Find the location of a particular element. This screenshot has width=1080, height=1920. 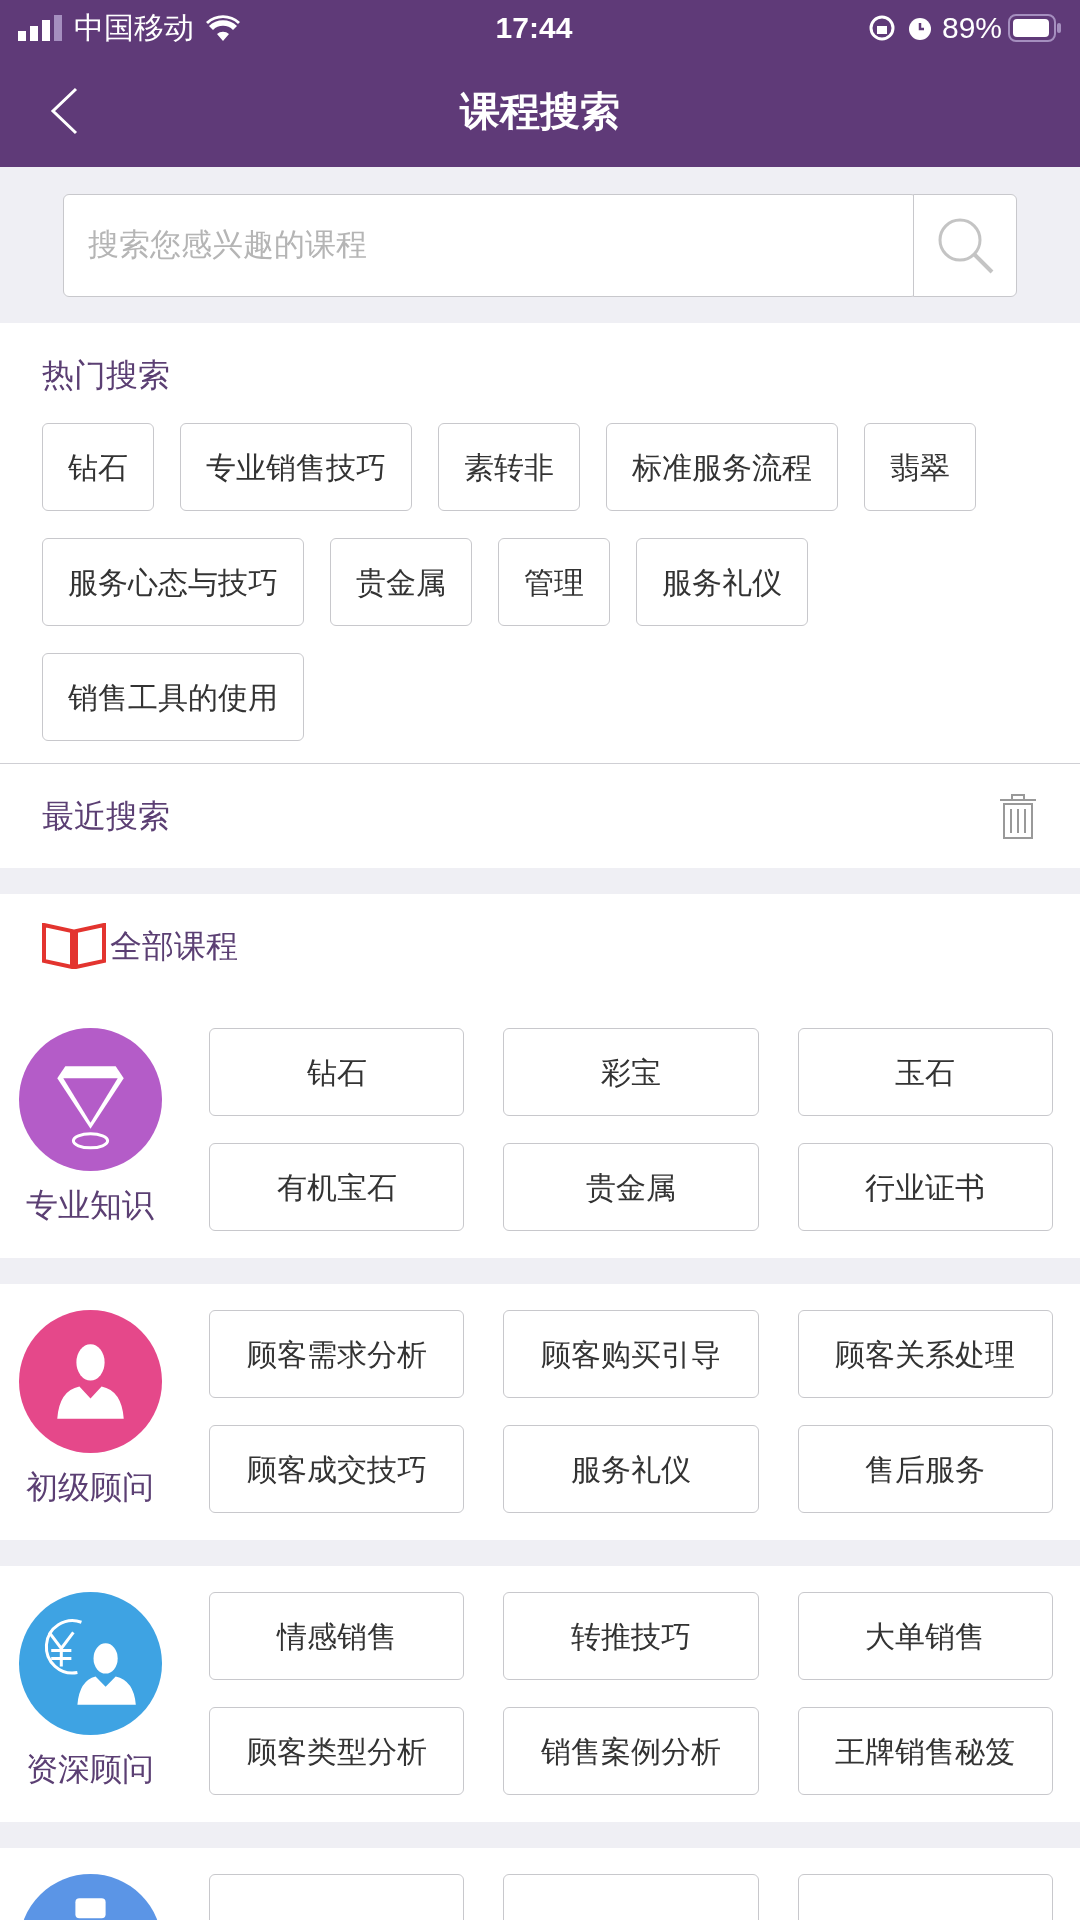

carrier-name: 中国移动 is located at coordinates (134, 28).